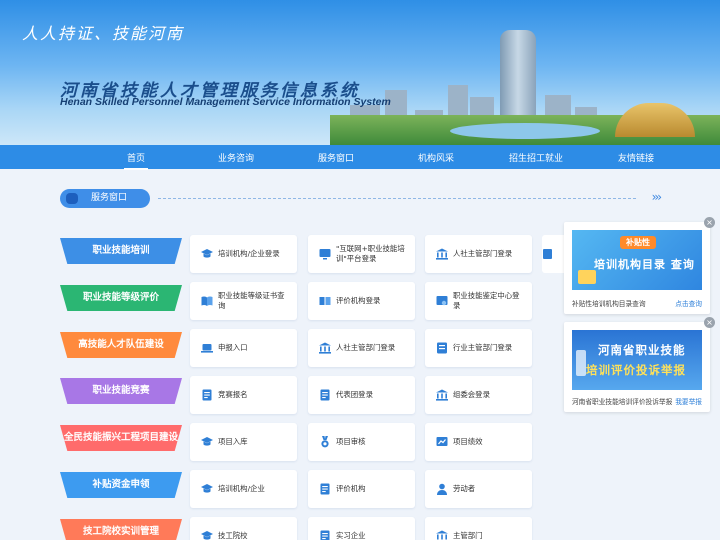  Describe the element at coordinates (471, 394) in the screenshot. I see `service-card-label: 组委会登录` at that location.